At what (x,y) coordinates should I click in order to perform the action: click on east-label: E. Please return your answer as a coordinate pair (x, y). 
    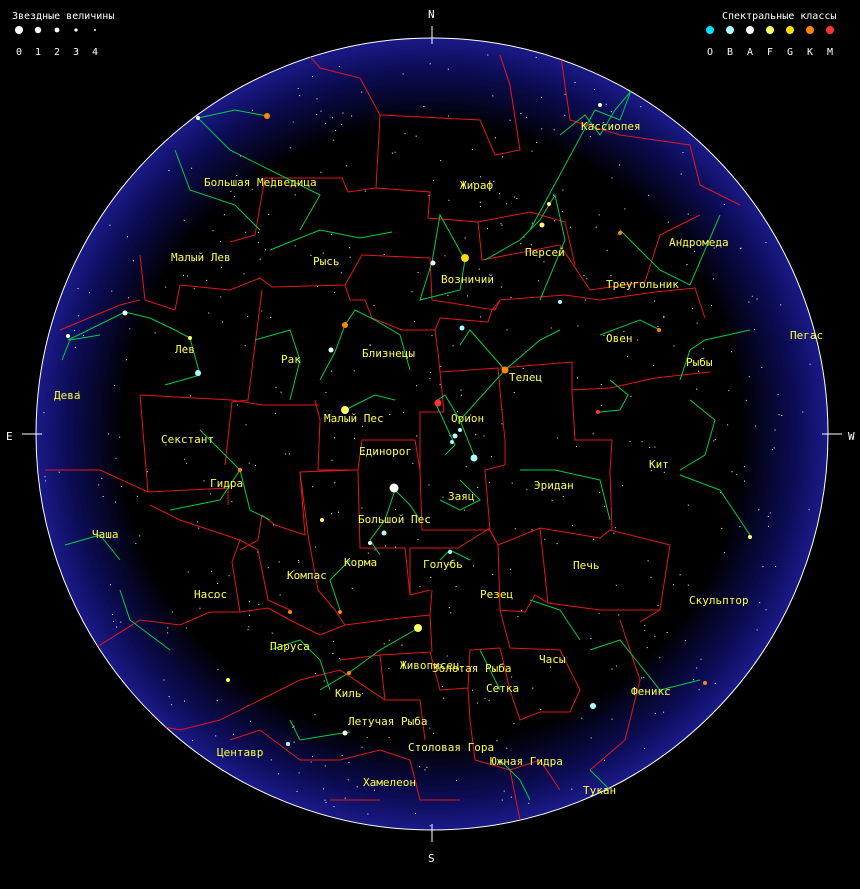
    Looking at the image, I should click on (9, 436).